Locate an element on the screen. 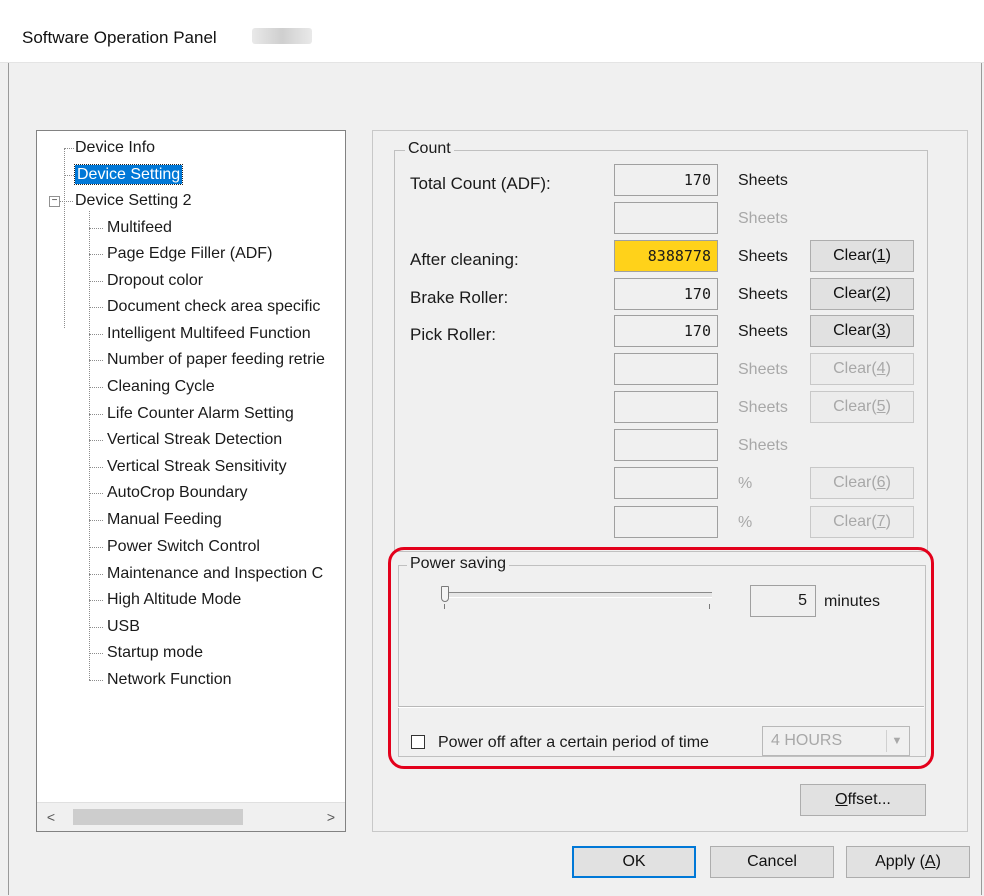  pick-roller-unit: Sheets is located at coordinates (763, 331).